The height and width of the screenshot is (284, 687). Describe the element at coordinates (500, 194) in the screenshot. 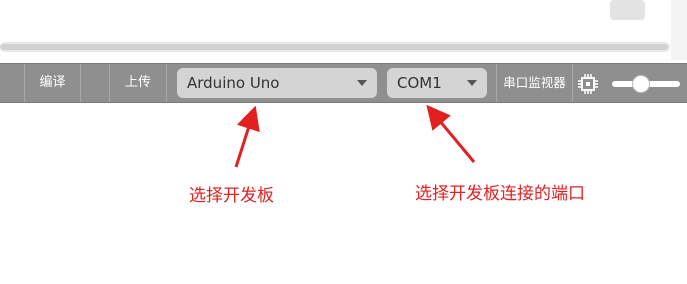

I see `port-annotation-text: 选择开发板连接的端口` at that location.